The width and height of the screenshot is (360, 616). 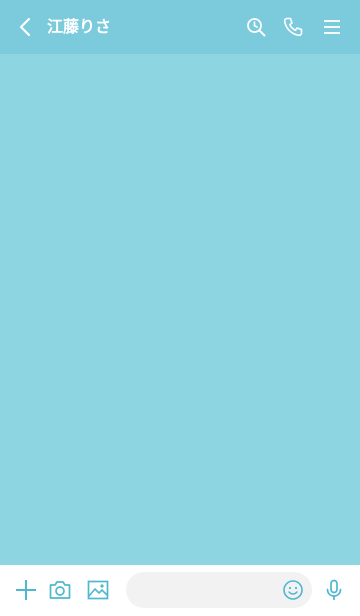 I want to click on phone-icon, so click(x=293, y=27).